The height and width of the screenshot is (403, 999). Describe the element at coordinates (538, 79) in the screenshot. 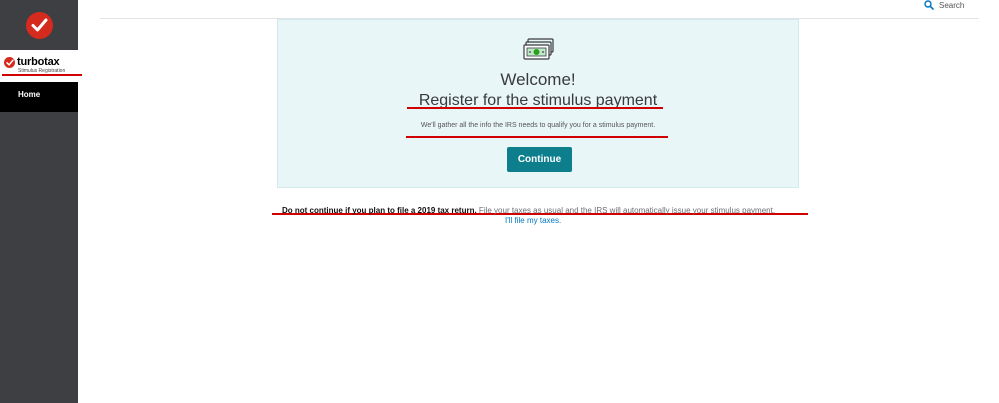

I see `welcome-title: Welcome!` at that location.